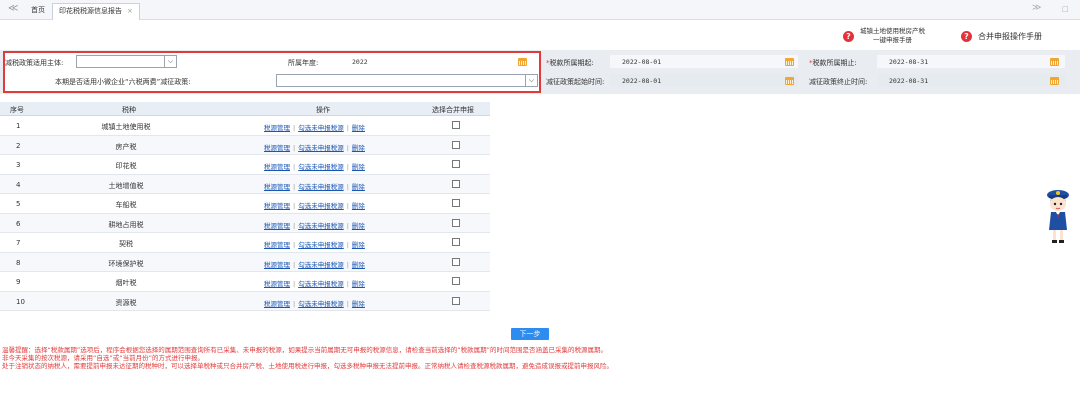 The image size is (1080, 412). Describe the element at coordinates (17, 110) in the screenshot. I see `col-header-no: 序号` at that location.